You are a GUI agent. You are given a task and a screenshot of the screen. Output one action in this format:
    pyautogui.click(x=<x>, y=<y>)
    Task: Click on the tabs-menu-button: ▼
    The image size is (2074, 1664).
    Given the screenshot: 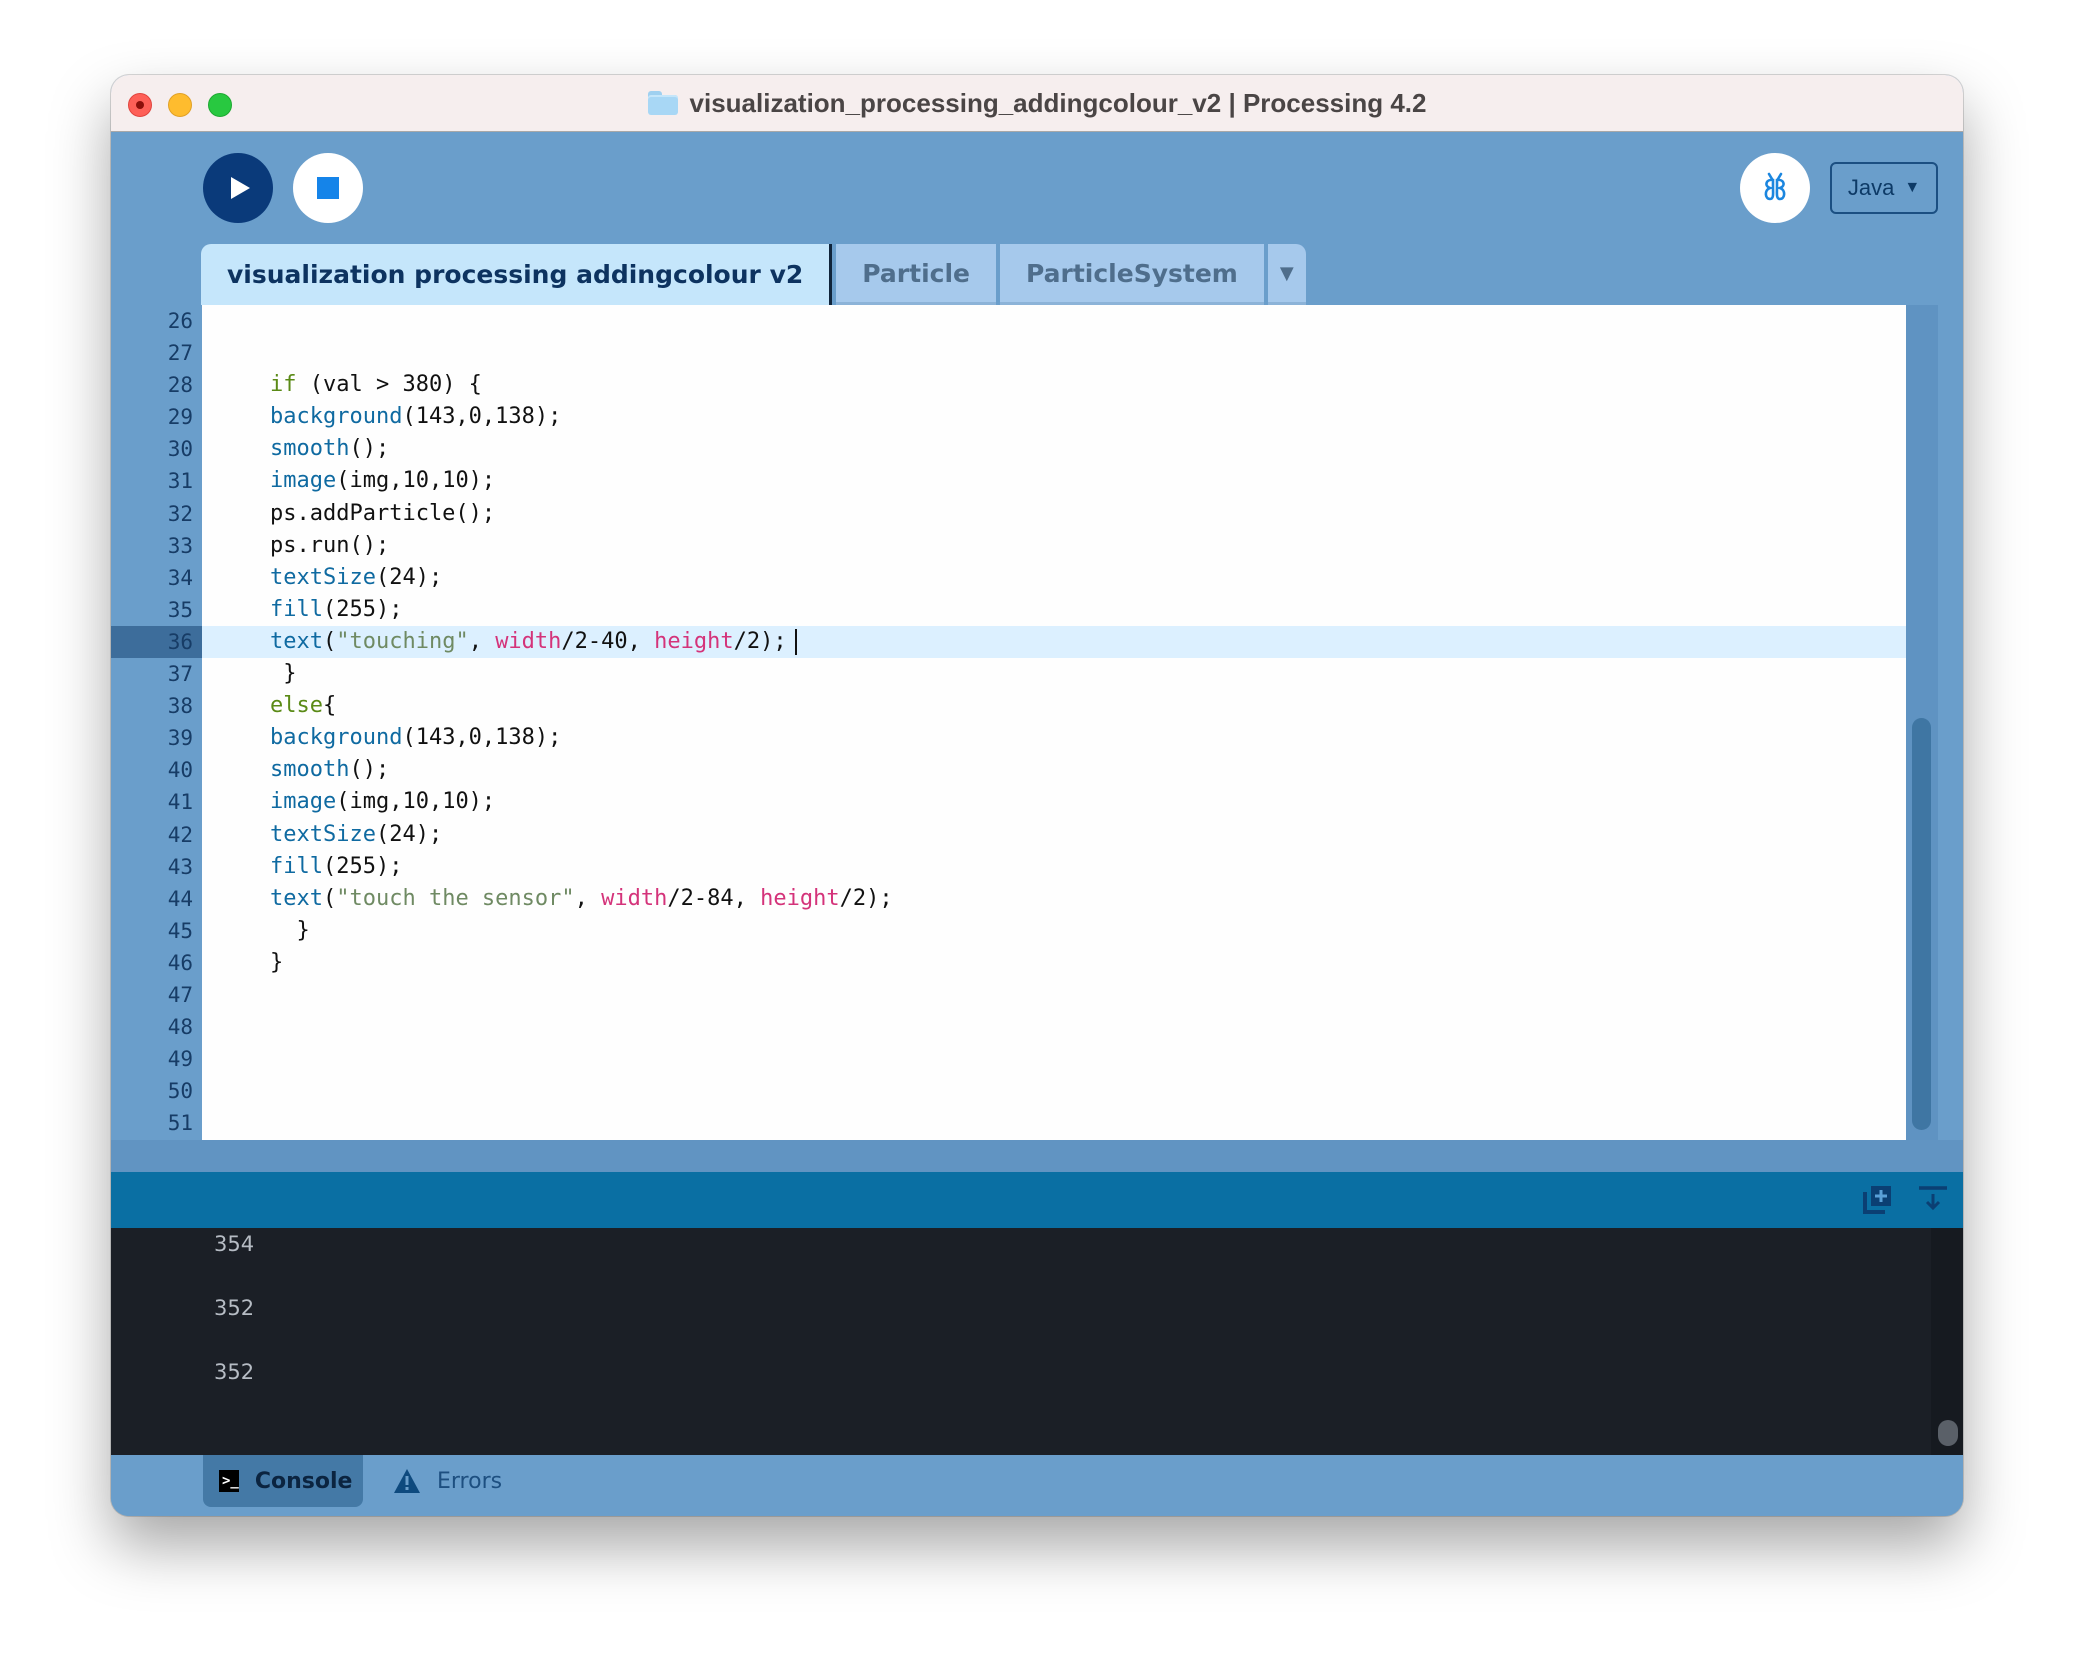 What is the action you would take?
    pyautogui.click(x=1286, y=274)
    